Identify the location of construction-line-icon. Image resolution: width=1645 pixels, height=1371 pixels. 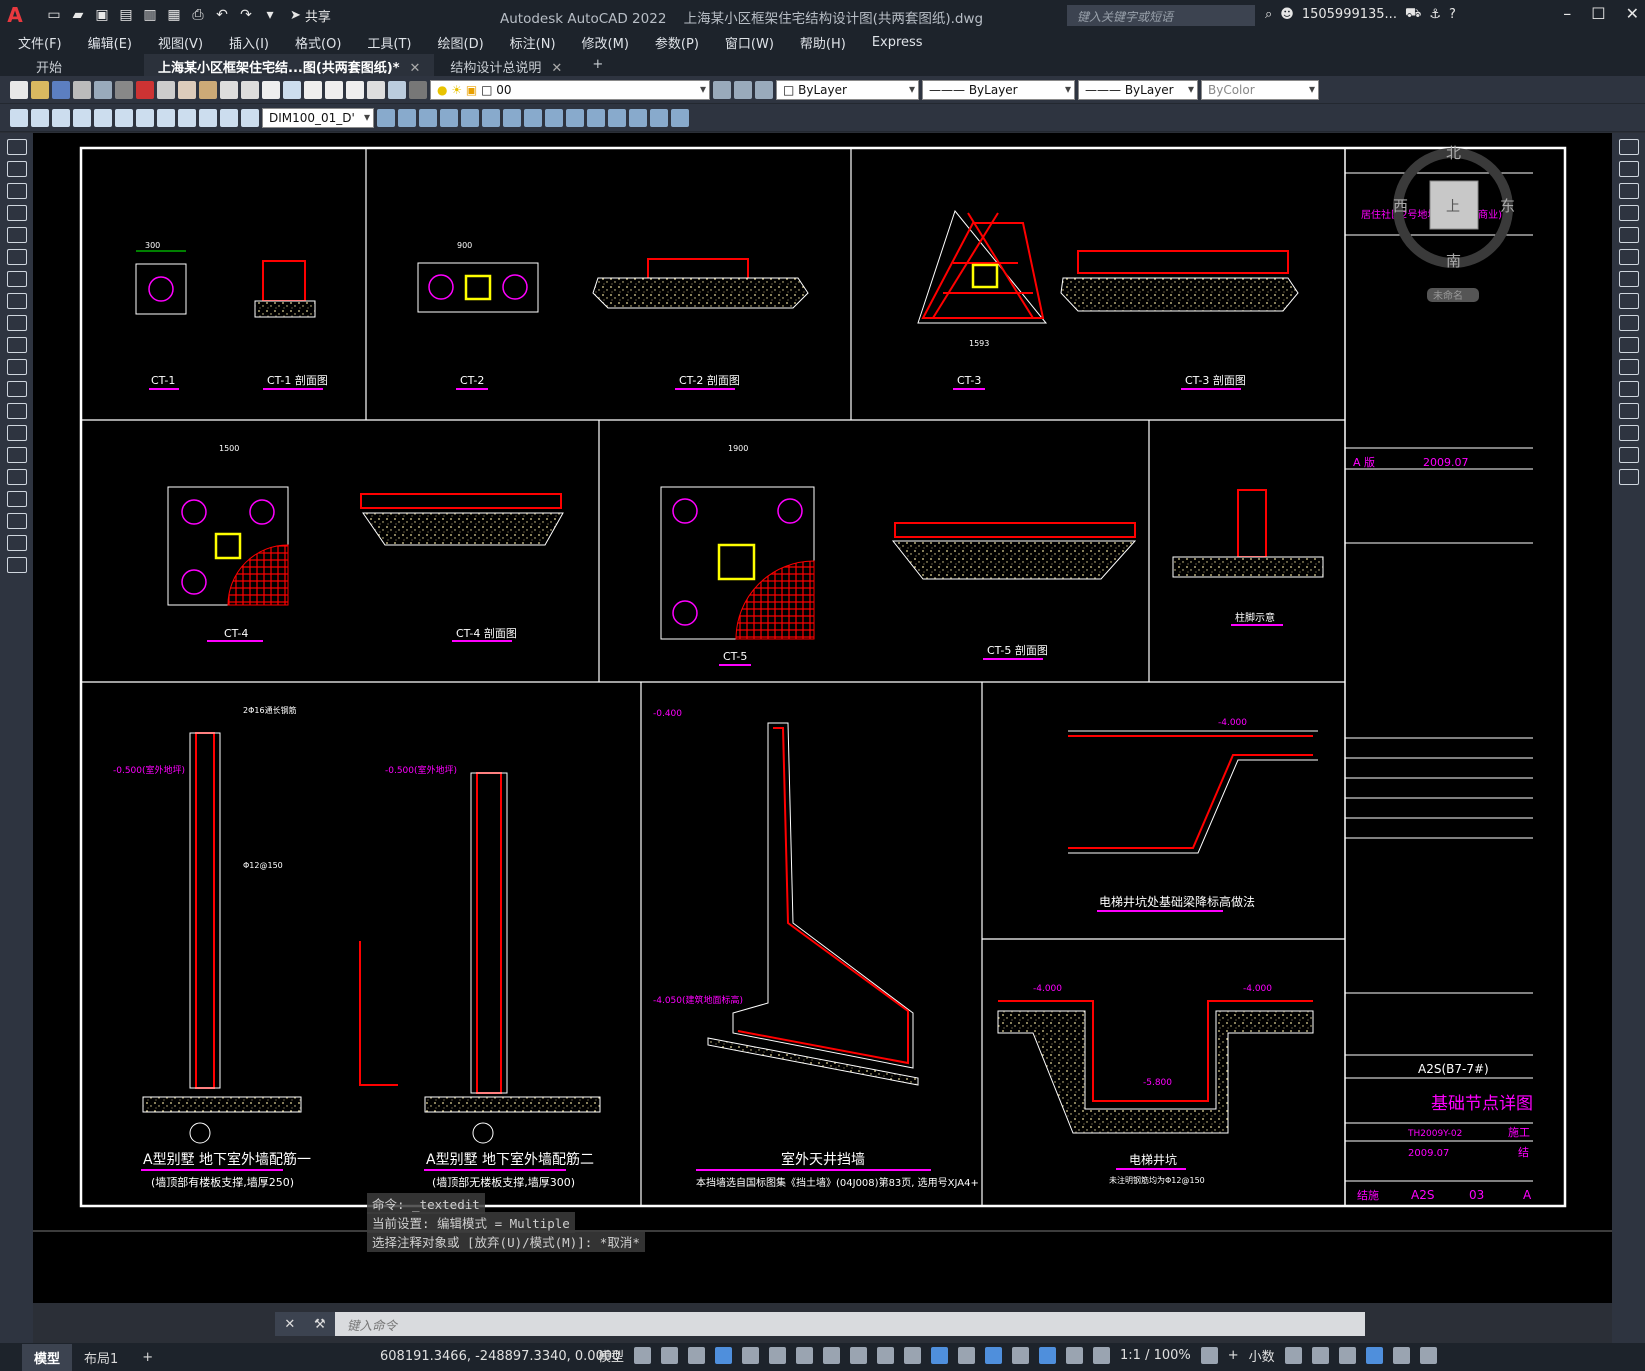
(16, 169).